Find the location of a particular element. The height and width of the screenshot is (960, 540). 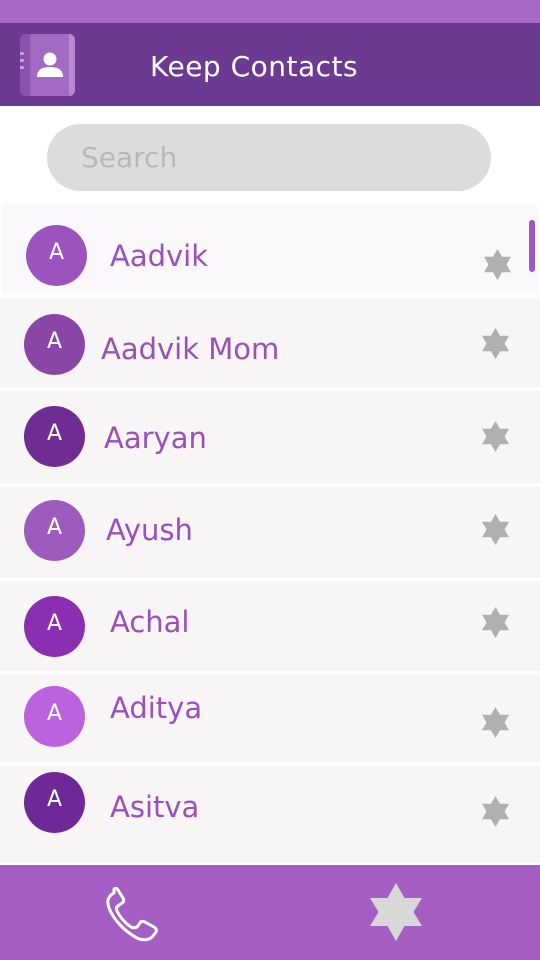

bottom-nav is located at coordinates (270, 912).